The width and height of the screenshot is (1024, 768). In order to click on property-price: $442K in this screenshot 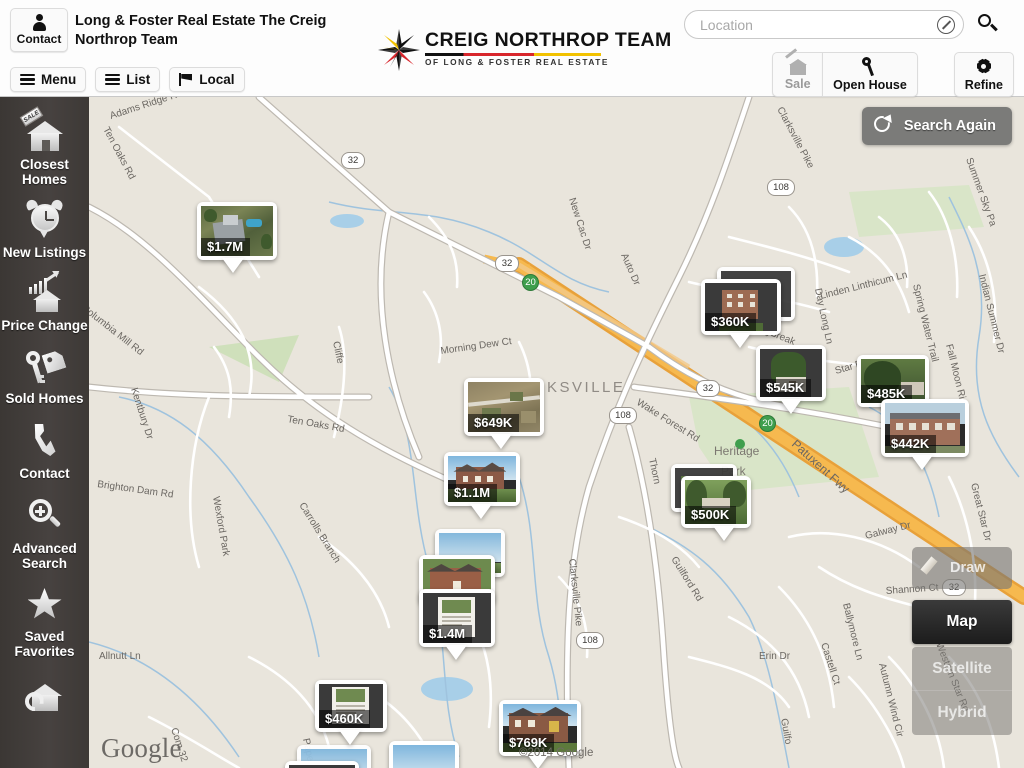, I will do `click(911, 444)`.